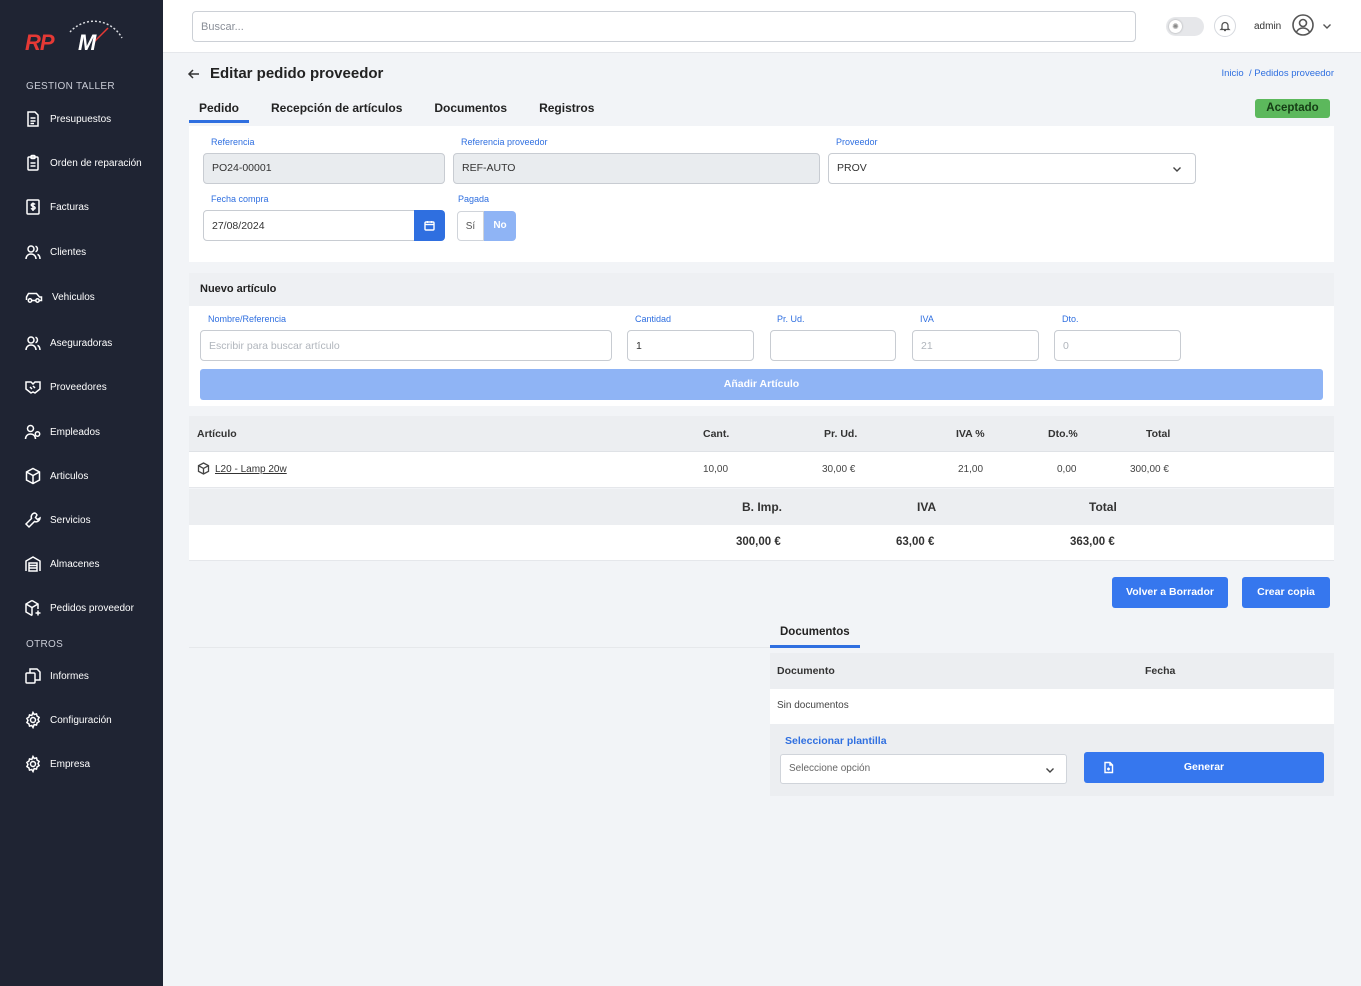  Describe the element at coordinates (761, 289) in the screenshot. I see `new-item-title: Nuevo artículo` at that location.